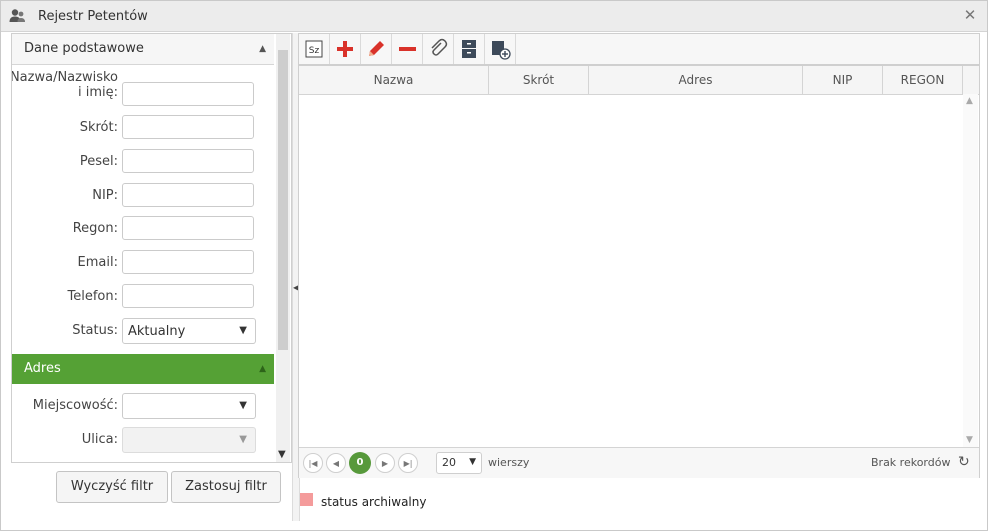 The image size is (988, 531). What do you see at coordinates (539, 80) in the screenshot?
I see `column-header-short: Skrót` at bounding box center [539, 80].